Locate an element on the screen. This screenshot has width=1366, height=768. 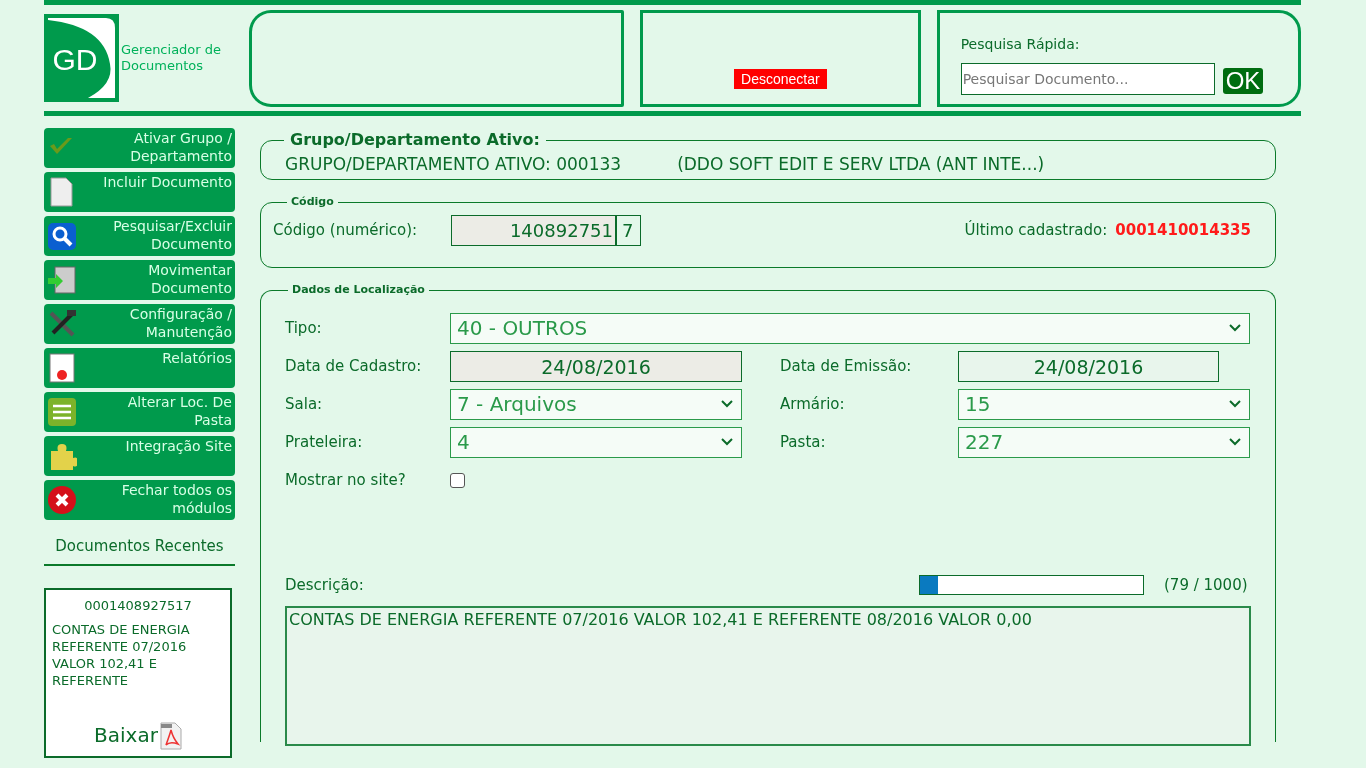
disconnect-button: Desconectar is located at coordinates (780, 79).